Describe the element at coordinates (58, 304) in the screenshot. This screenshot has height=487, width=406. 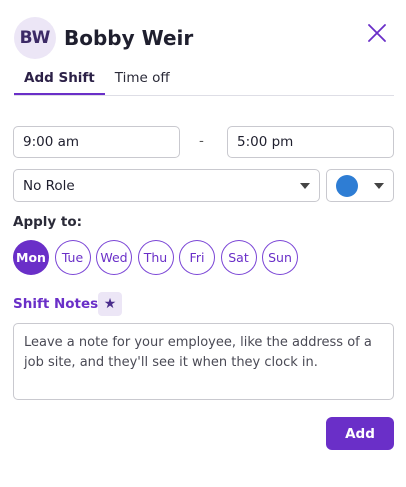
I see `shift-notes-label: Shift Notes:` at that location.